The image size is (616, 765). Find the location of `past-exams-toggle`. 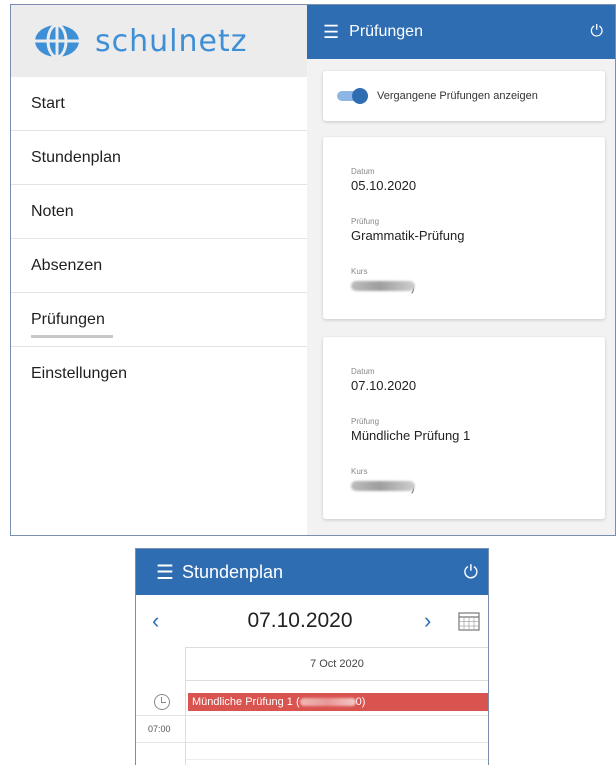

past-exams-toggle is located at coordinates (352, 96).